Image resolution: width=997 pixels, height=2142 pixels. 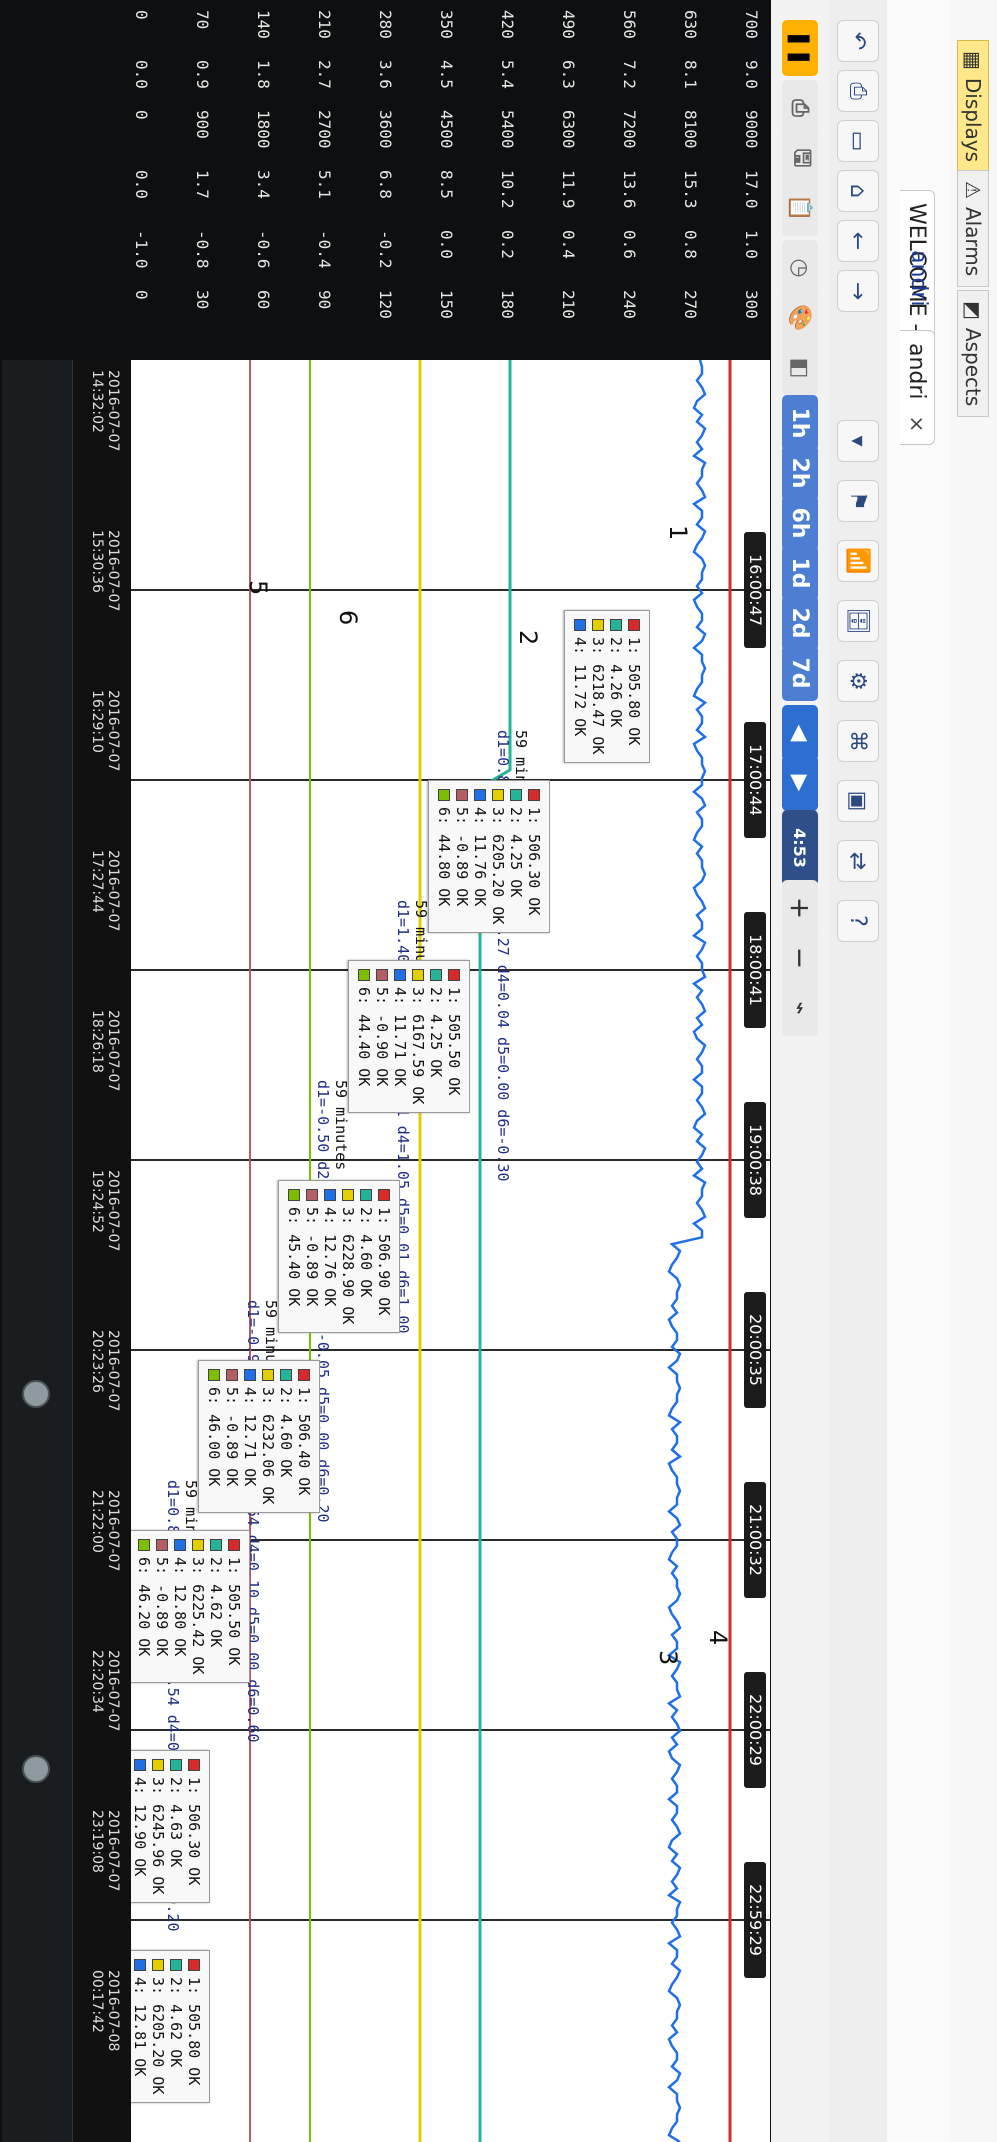 I want to click on scroll-handle-right, so click(x=36, y=1769).